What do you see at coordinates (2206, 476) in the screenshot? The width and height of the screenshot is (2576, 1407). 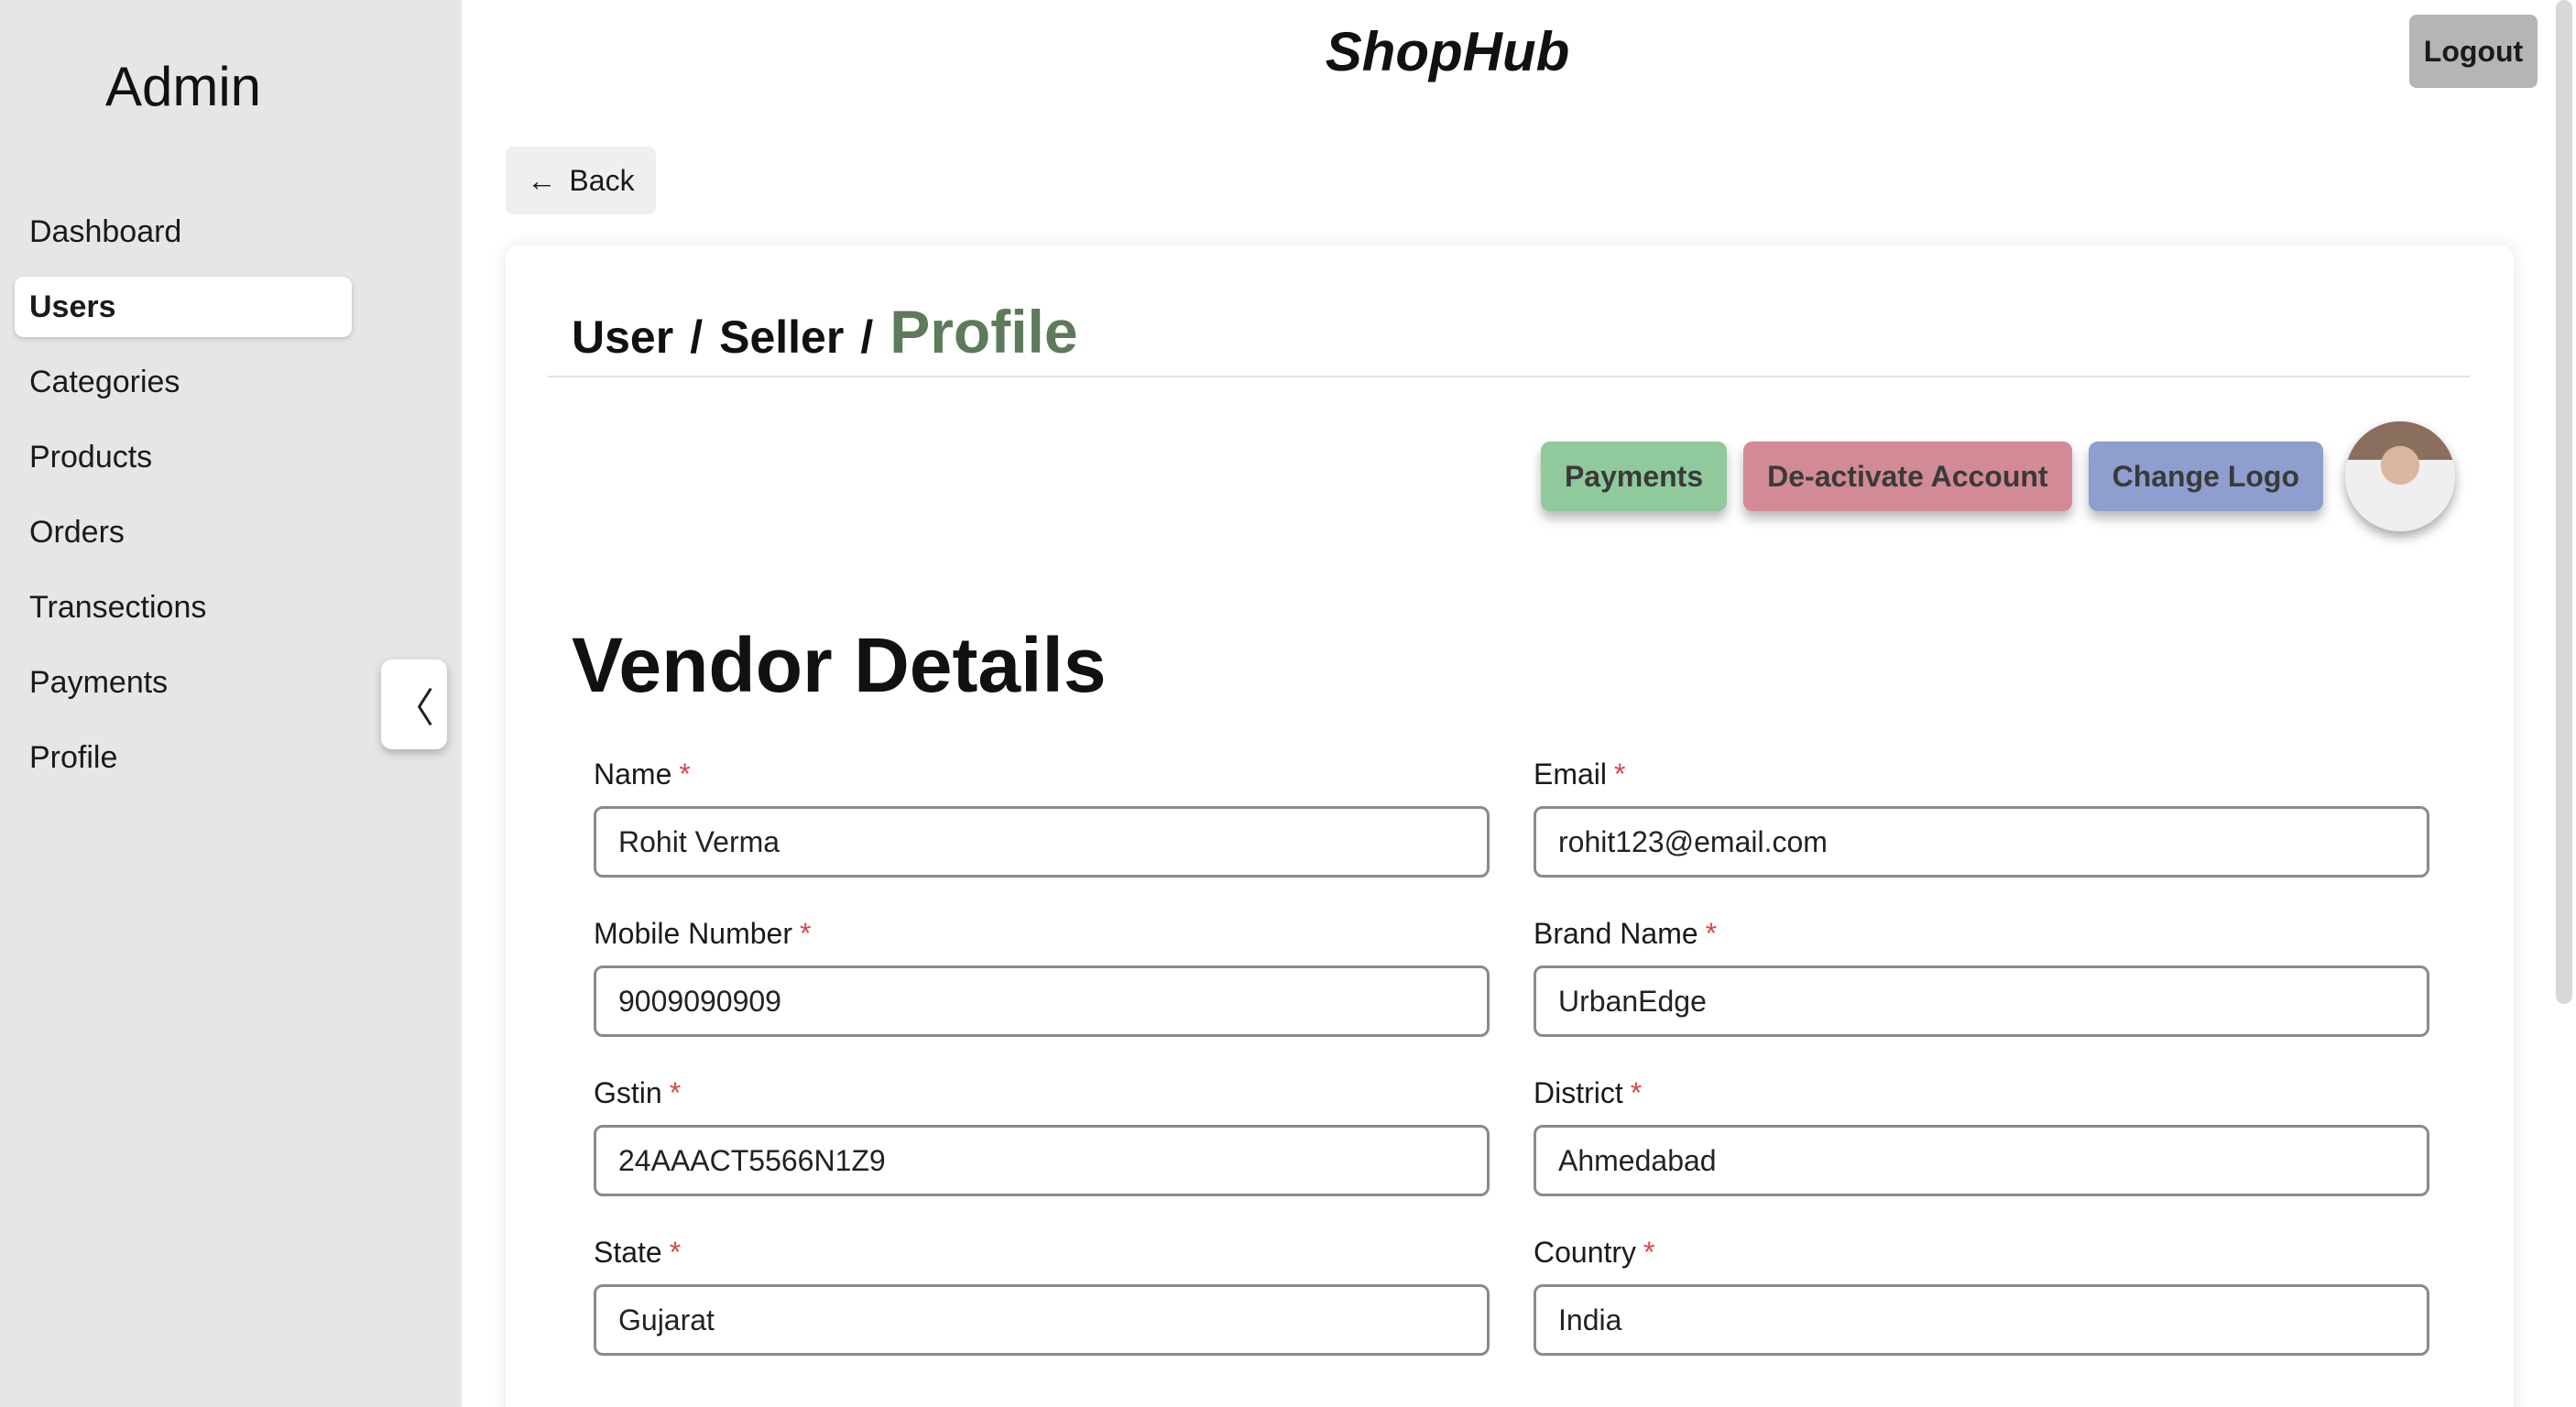 I see `change-logo-button: Change Logo` at bounding box center [2206, 476].